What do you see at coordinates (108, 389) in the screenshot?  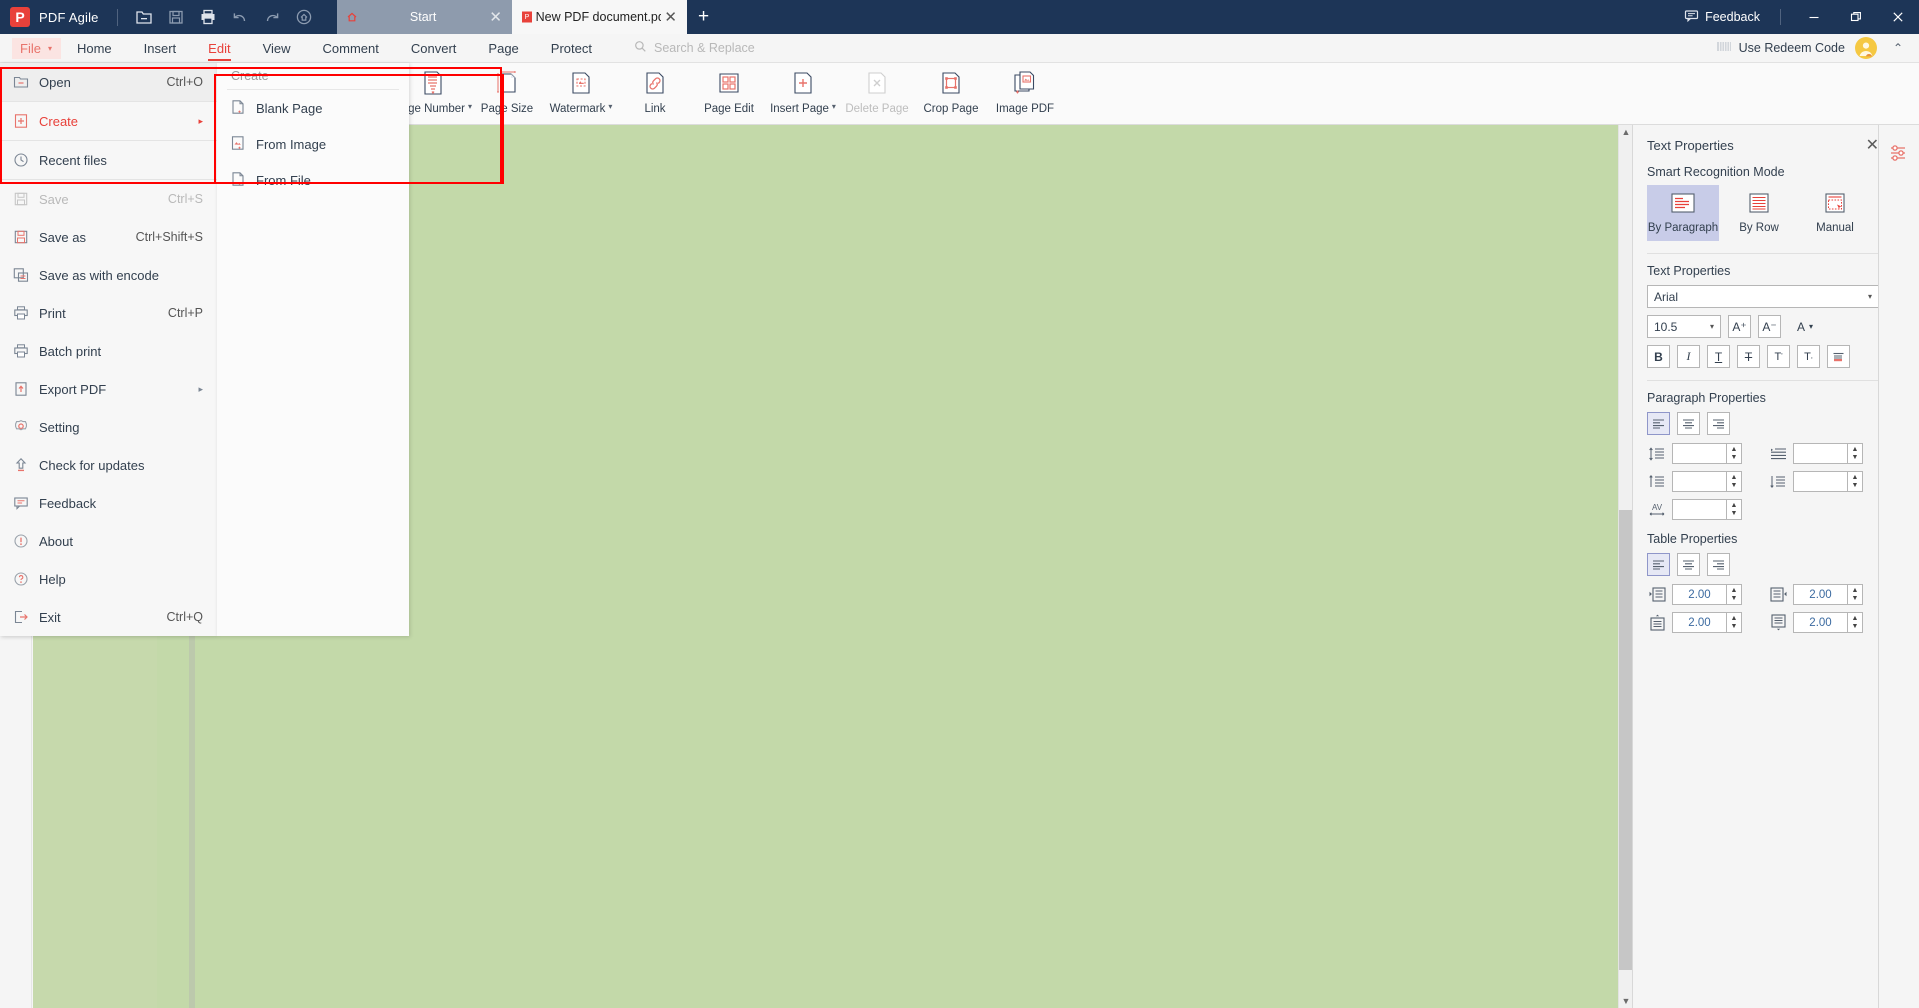 I see `file-menu-item-export-pdf: Export PDF ▸` at bounding box center [108, 389].